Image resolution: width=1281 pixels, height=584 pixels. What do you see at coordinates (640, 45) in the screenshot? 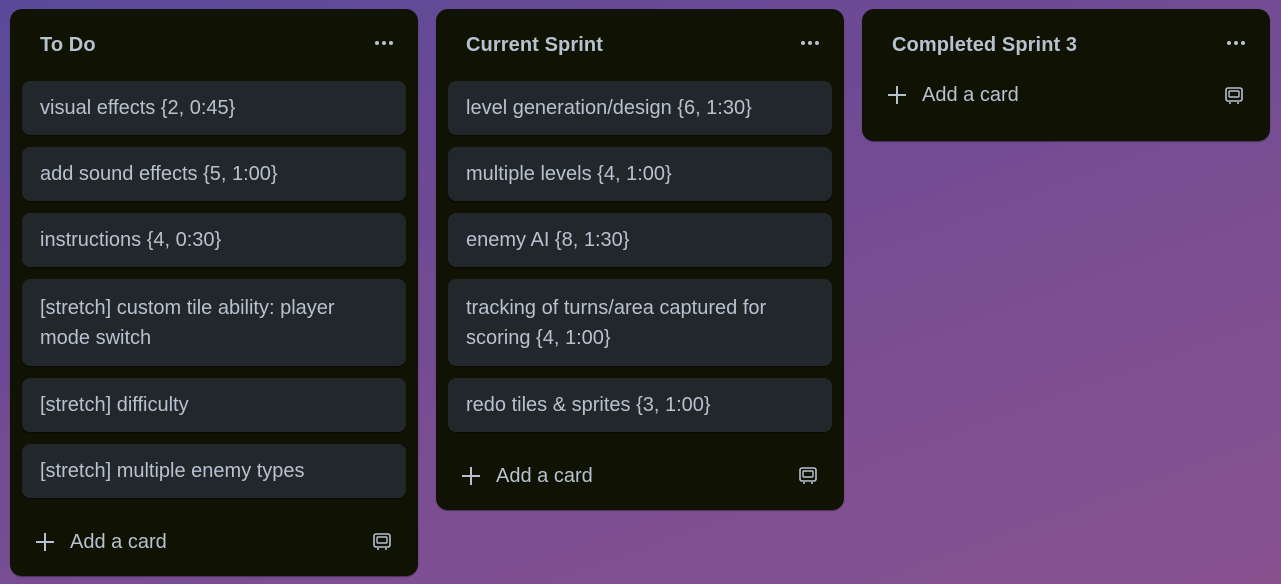
I see `list-header: Current Sprint` at bounding box center [640, 45].